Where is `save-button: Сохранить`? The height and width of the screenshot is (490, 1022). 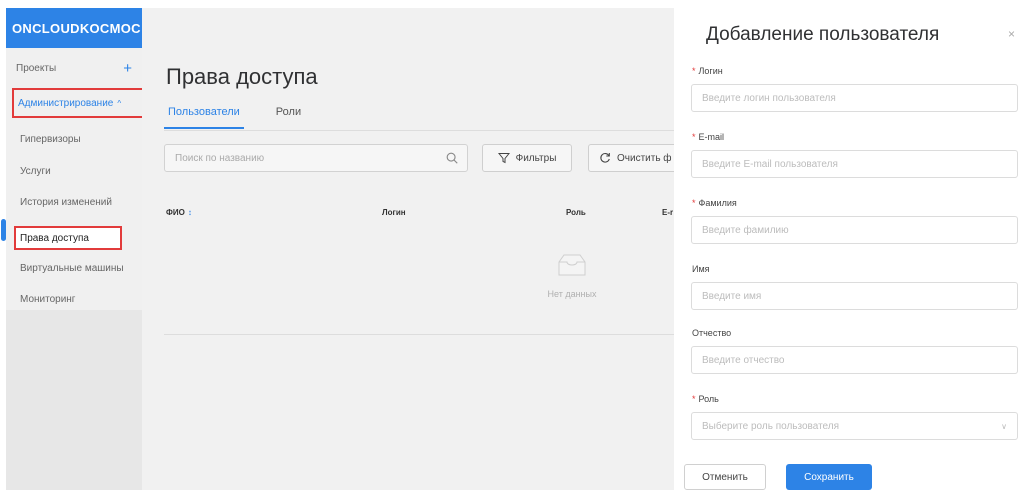 save-button: Сохранить is located at coordinates (829, 477).